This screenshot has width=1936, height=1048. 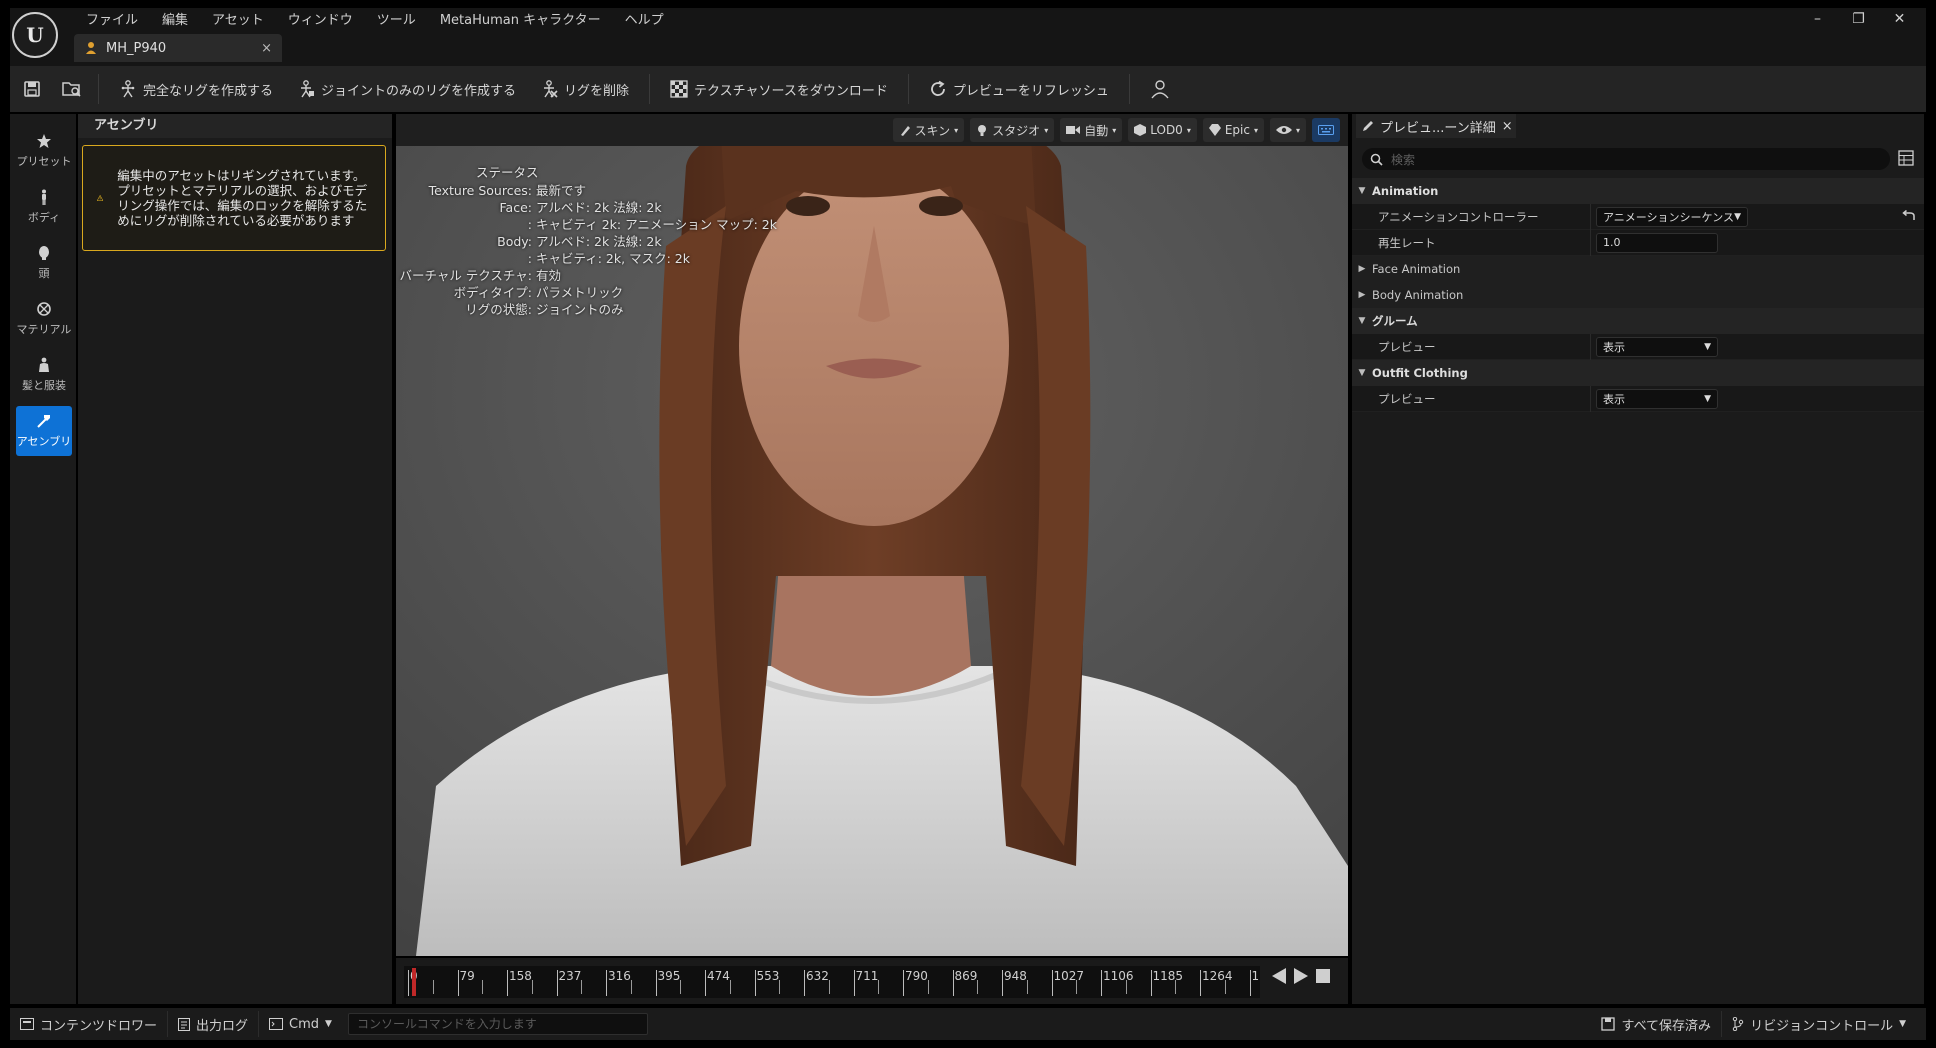 What do you see at coordinates (1416, 269) in the screenshot?
I see `face-animation-label: Face Animation` at bounding box center [1416, 269].